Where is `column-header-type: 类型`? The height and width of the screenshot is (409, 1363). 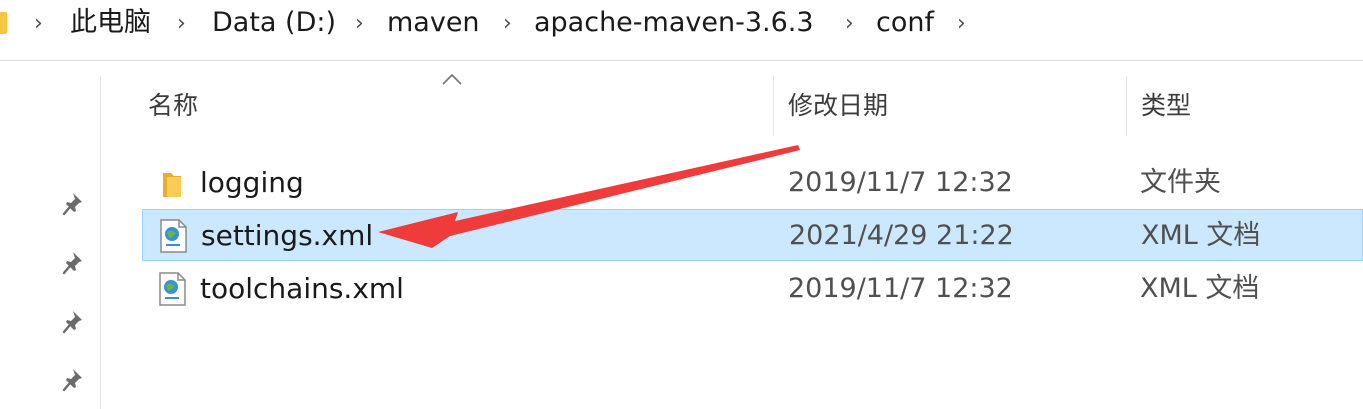
column-header-type: 类型 is located at coordinates (1166, 106).